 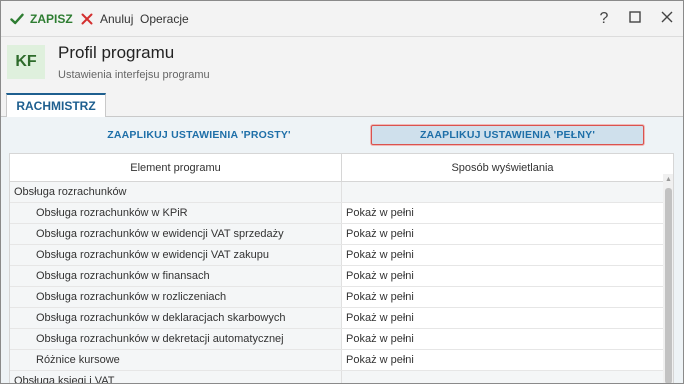 I want to click on close-window-icon, so click(x=667, y=19).